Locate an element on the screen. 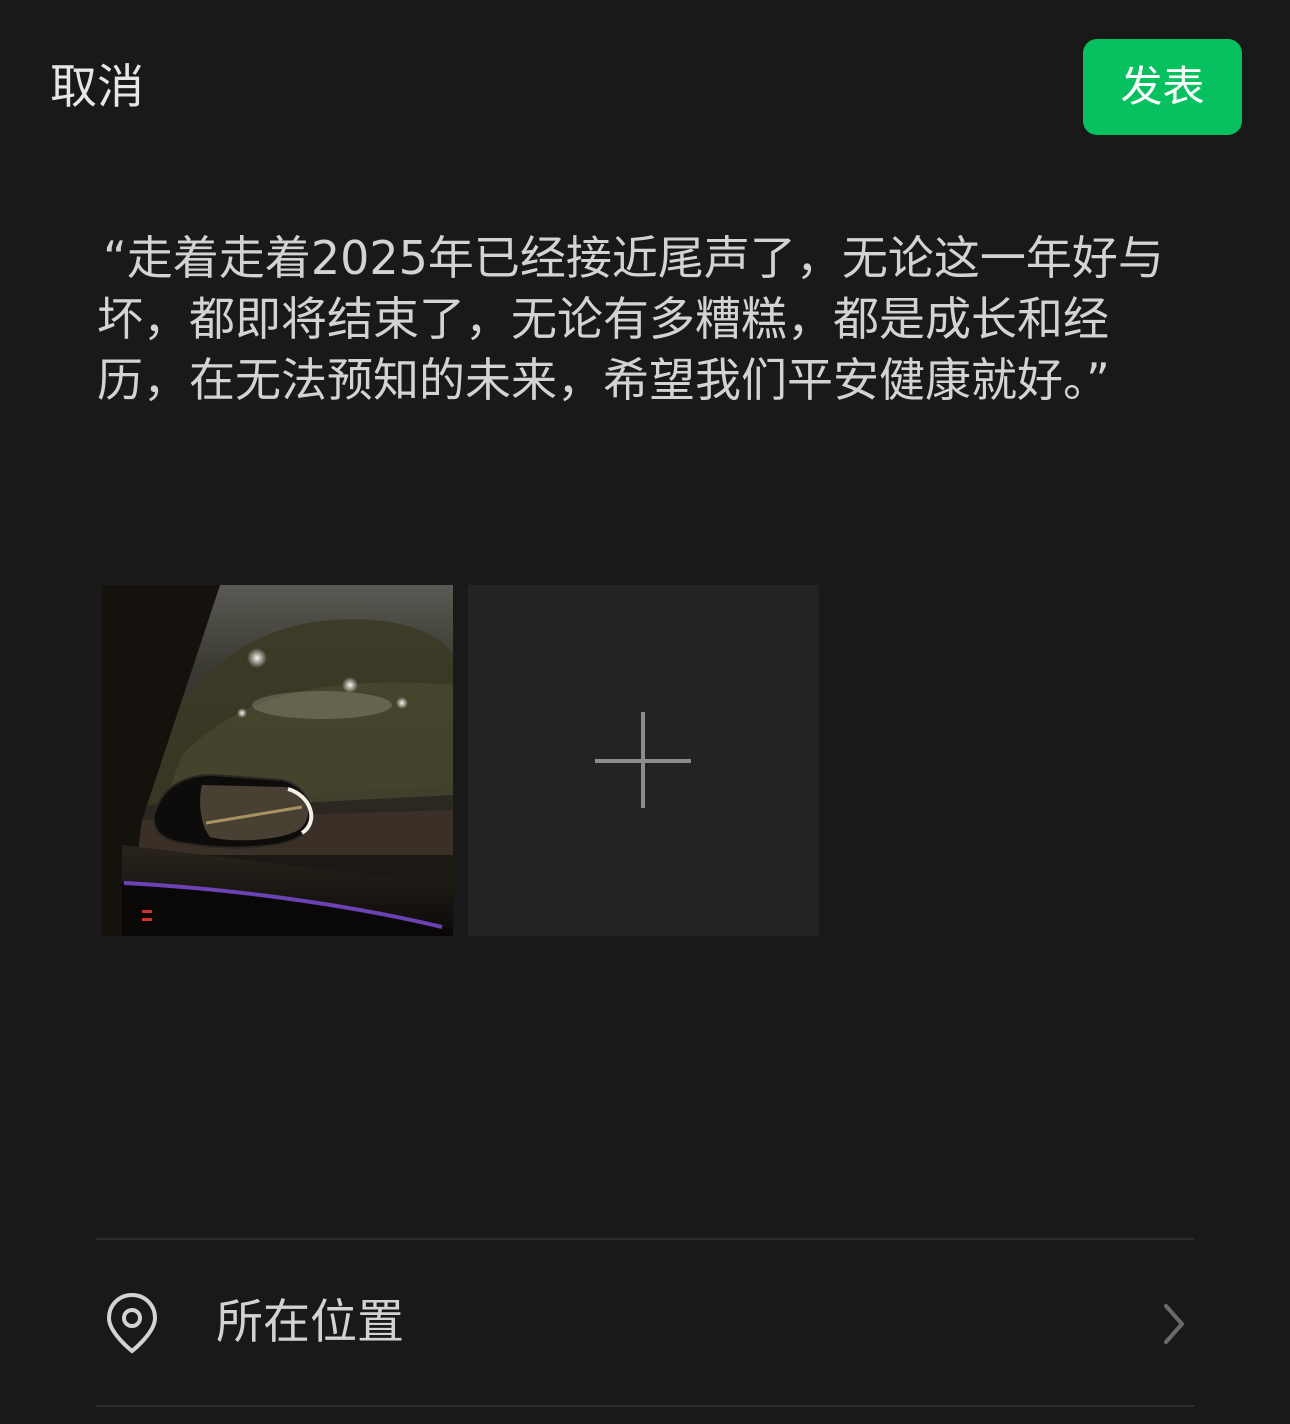 The width and height of the screenshot is (1290, 1424). location-row: 所在位置 is located at coordinates (645, 1323).